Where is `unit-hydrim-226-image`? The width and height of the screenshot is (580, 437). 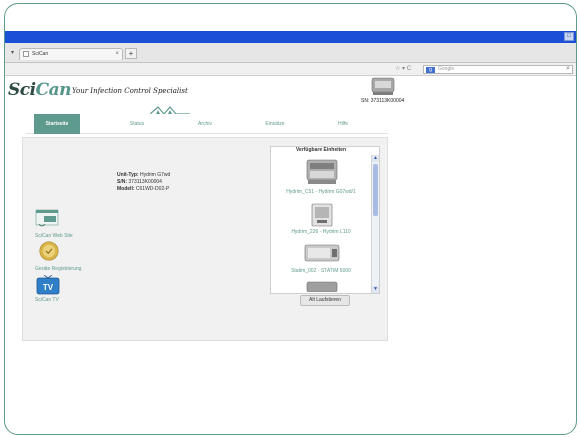 unit-hydrim-226-image is located at coordinates (322, 215).